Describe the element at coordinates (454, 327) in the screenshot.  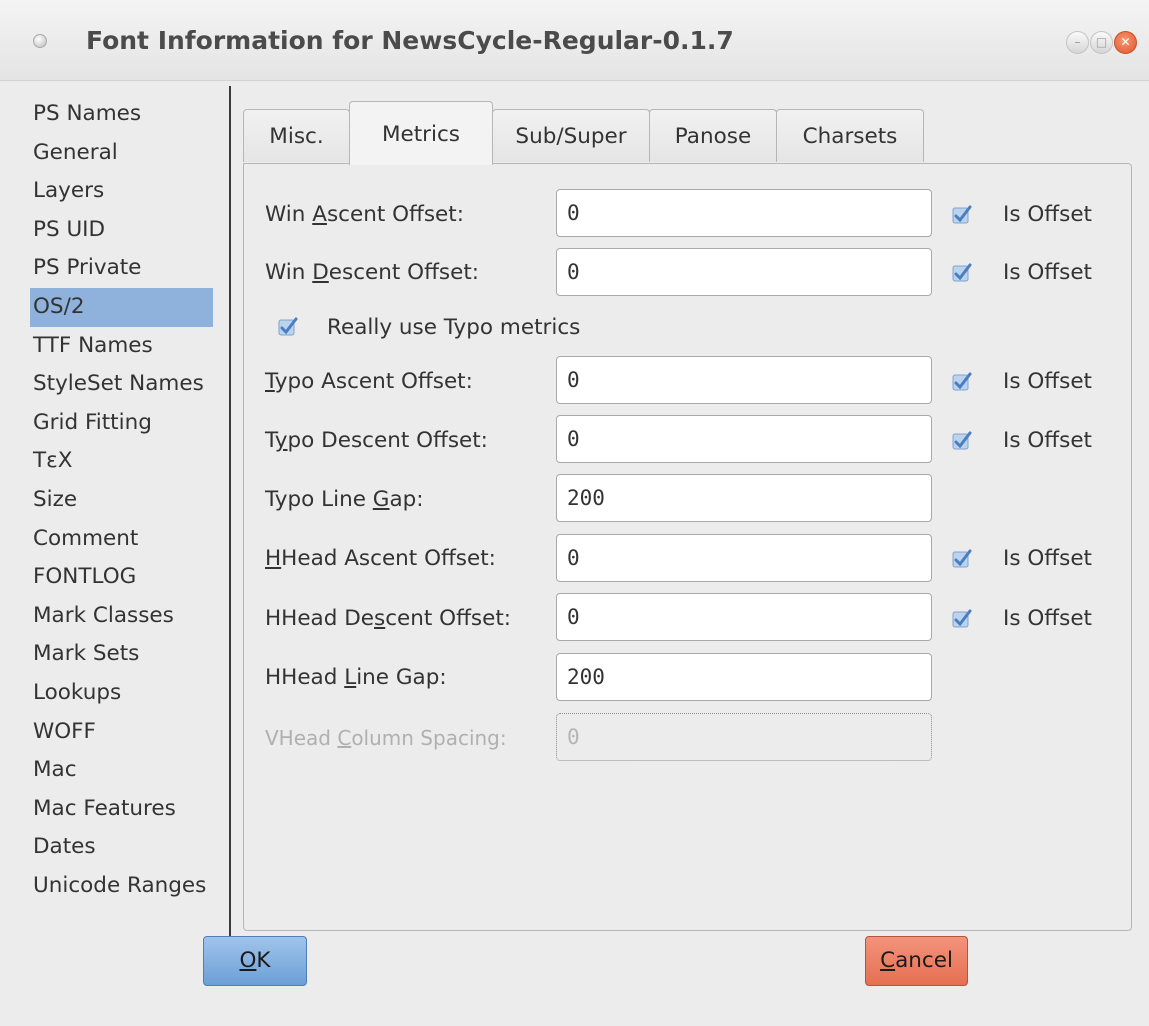
I see `really-use-typo-label: Really use Typo metrics` at that location.